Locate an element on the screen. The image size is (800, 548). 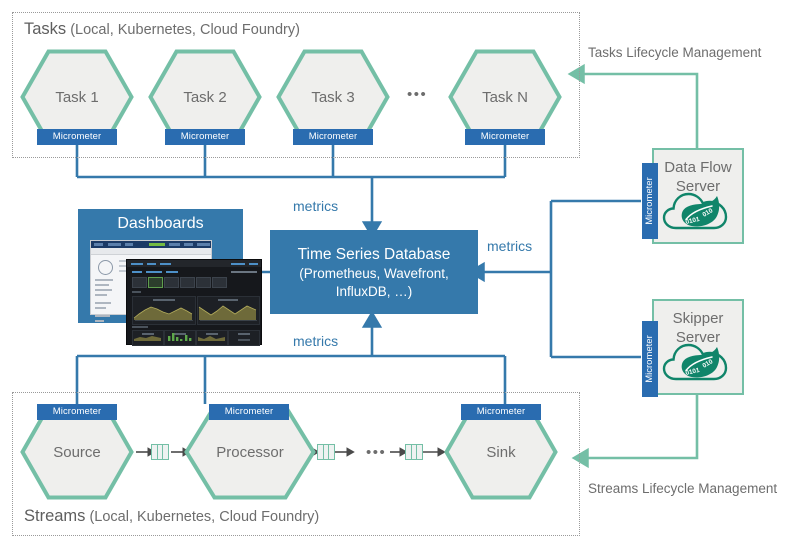
data-flow-server-node: Data Flow Server 0101 010 Micrometer is located at coordinates (693, 196).